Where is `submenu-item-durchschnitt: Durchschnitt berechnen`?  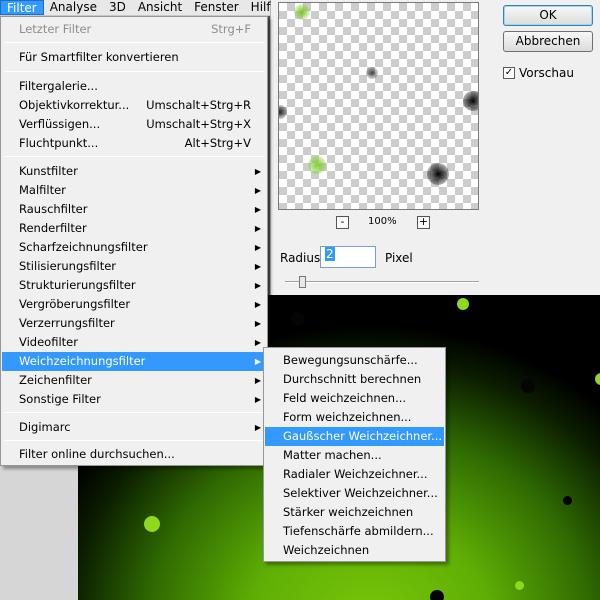
submenu-item-durchschnitt: Durchschnitt berechnen is located at coordinates (354, 379).